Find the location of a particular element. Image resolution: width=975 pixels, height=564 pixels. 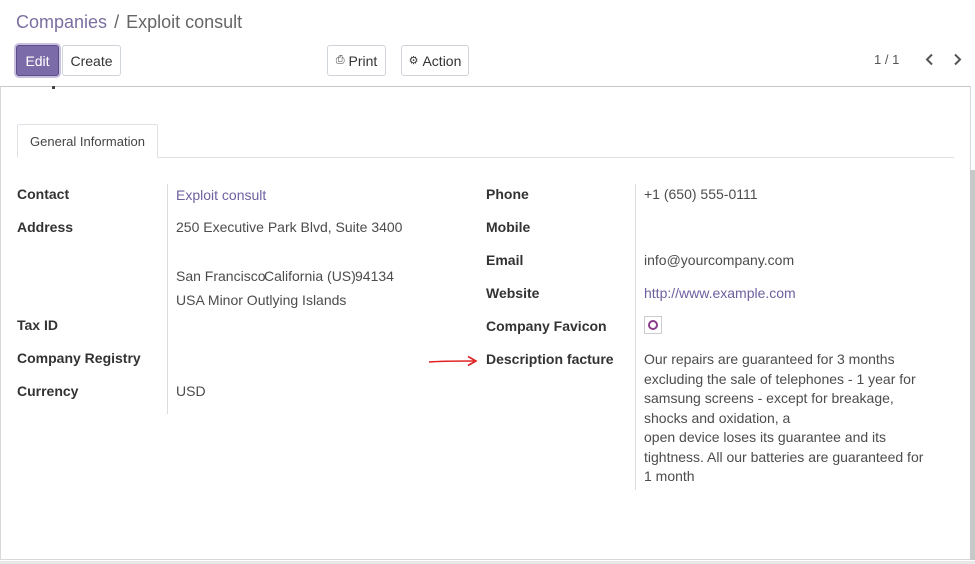

annotation-arrow-icon is located at coordinates (453, 361).